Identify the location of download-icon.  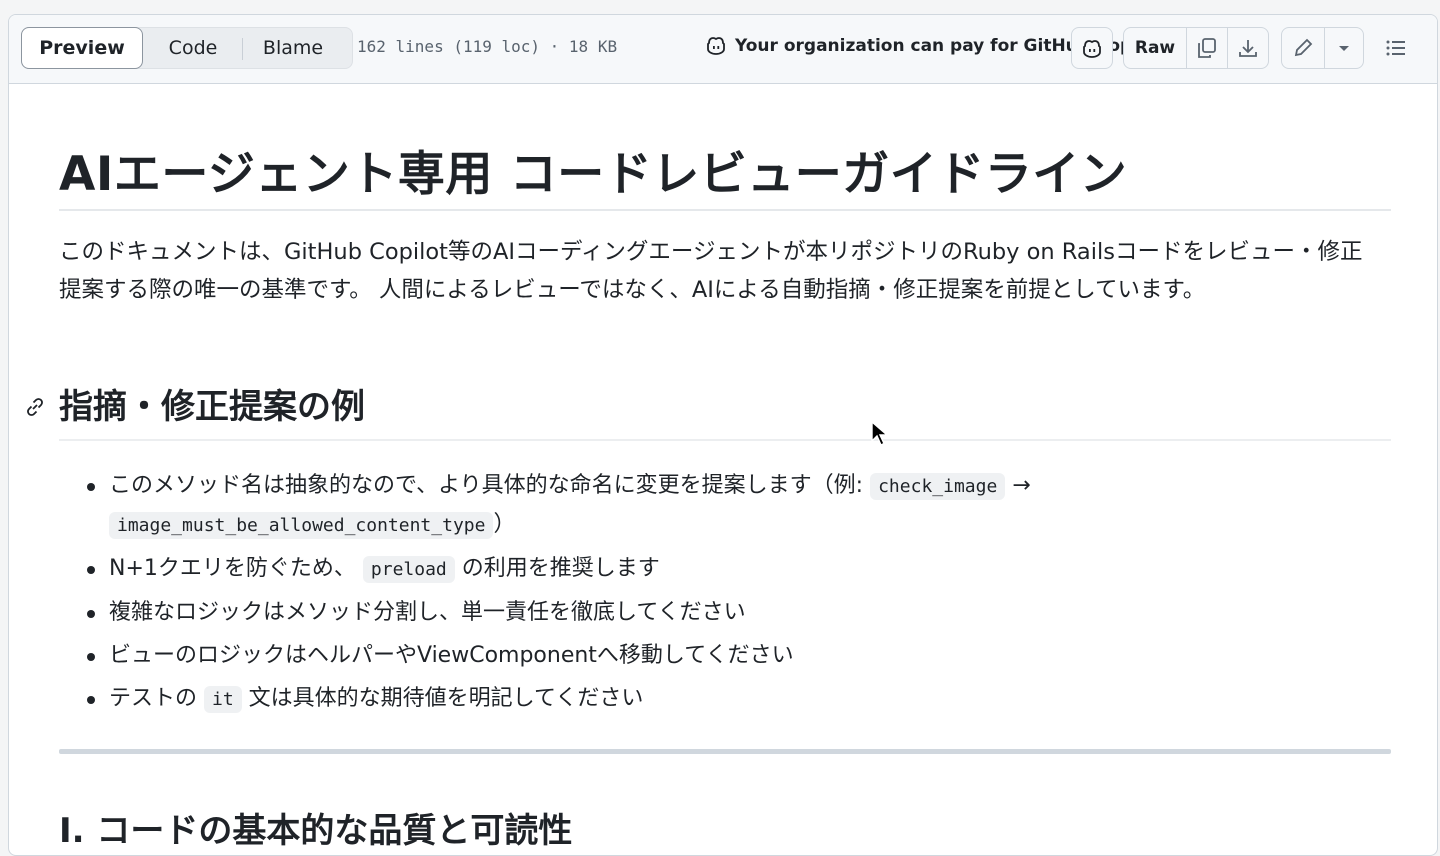
(1248, 48).